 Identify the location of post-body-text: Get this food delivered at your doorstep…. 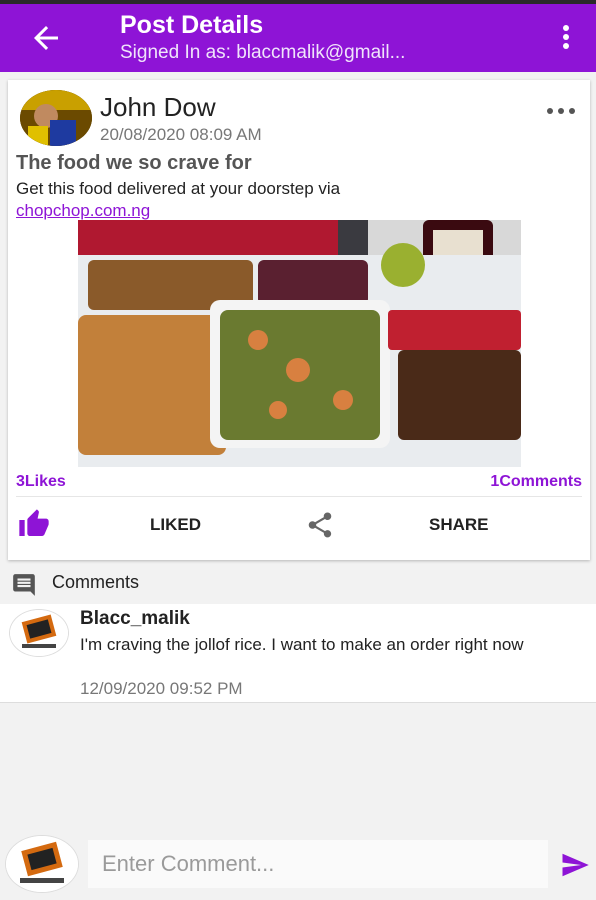
(178, 188).